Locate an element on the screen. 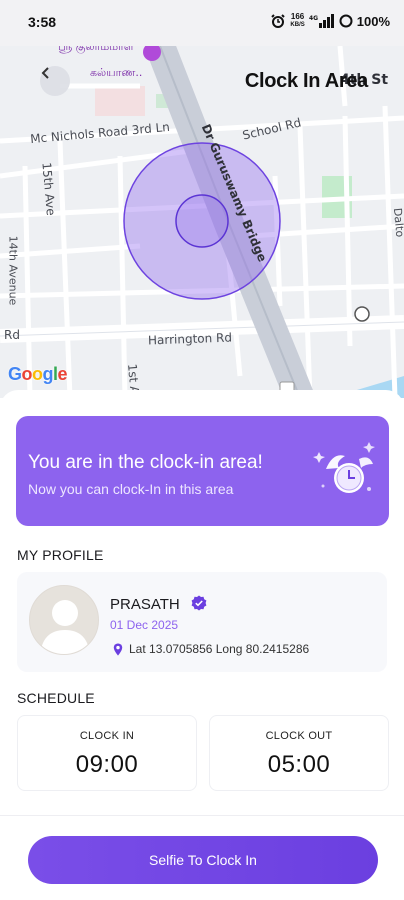 Image resolution: width=404 pixels, height=900 pixels. google-logo-letter: e is located at coordinates (62, 374).